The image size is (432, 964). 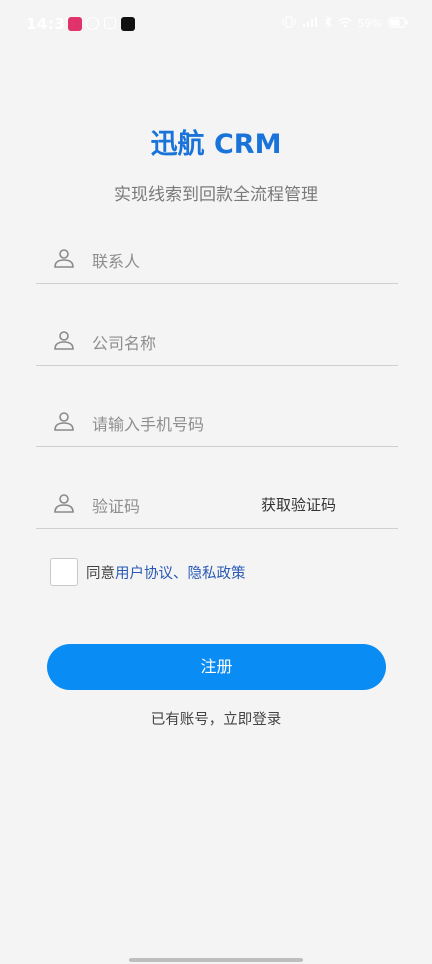 I want to click on battery-icon, so click(x=398, y=23).